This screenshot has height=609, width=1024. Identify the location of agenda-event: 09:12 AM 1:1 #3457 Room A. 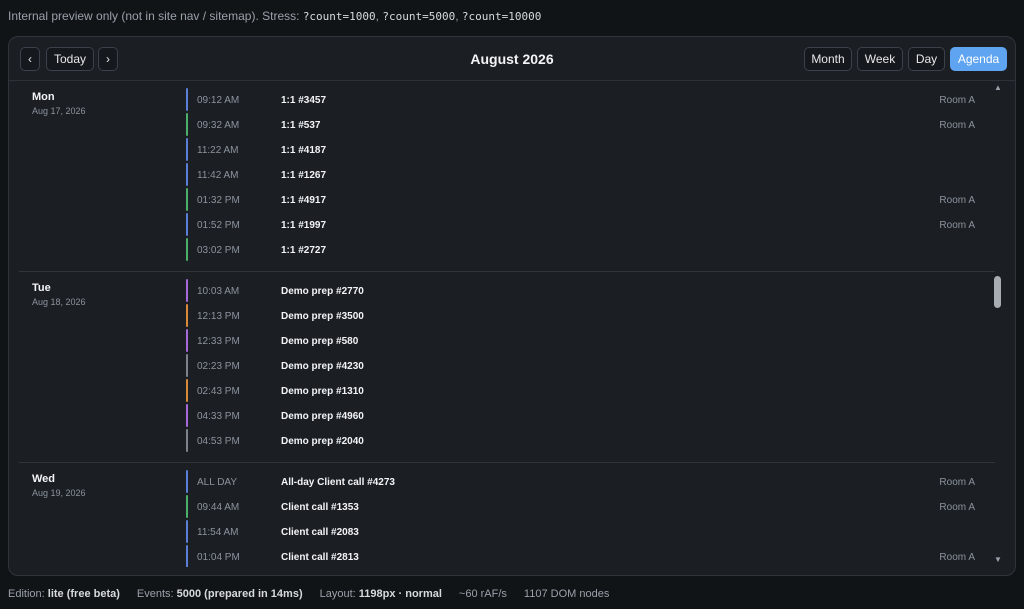
(590, 100).